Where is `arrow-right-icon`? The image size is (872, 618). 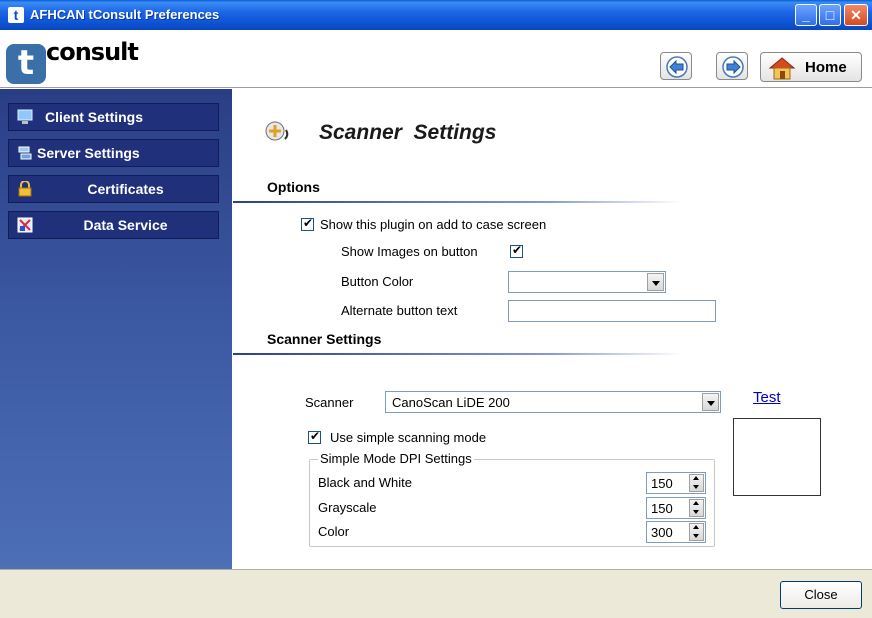
arrow-right-icon is located at coordinates (733, 67).